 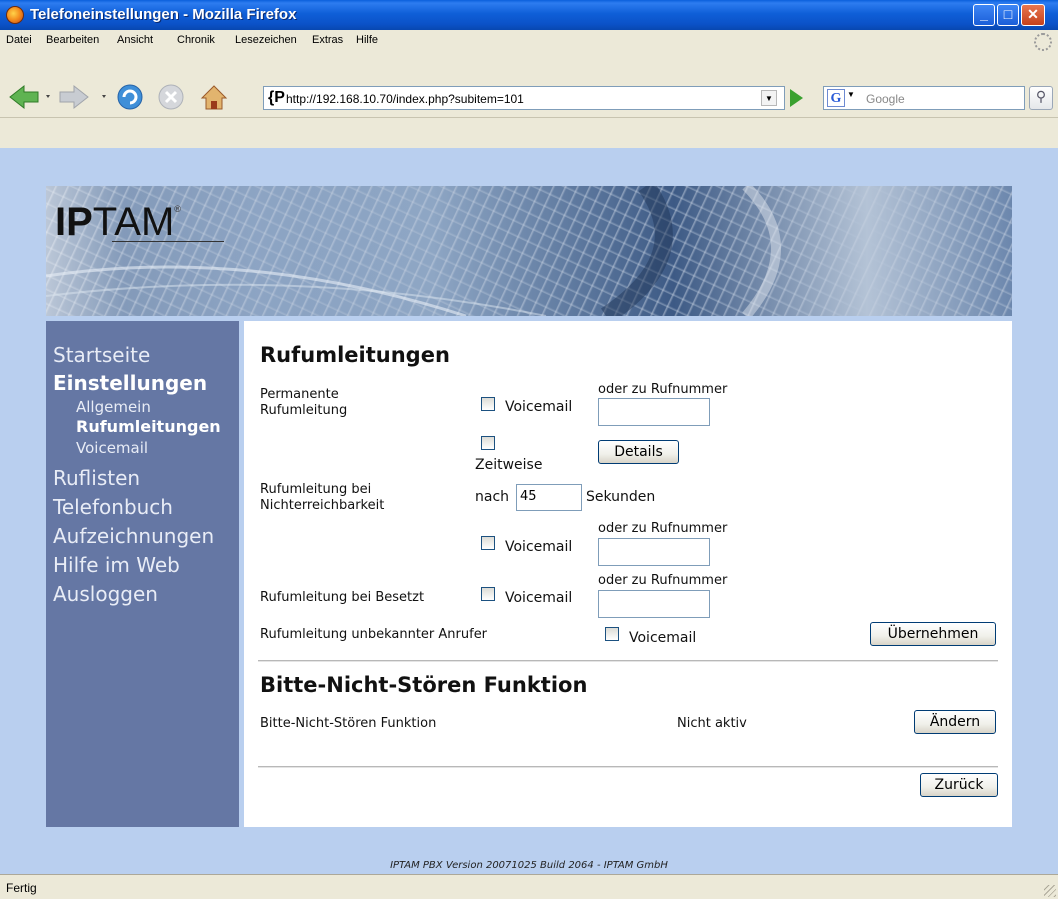 I want to click on besetzt-label: Rufumleitung bei Besetzt, so click(x=342, y=597).